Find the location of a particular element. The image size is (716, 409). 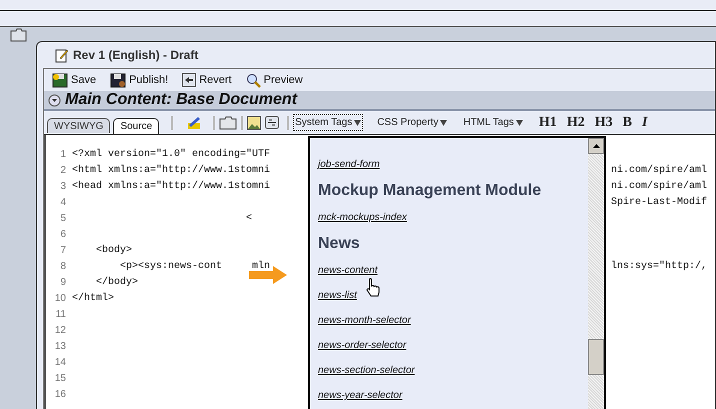

code-text: </html> is located at coordinates (93, 298).